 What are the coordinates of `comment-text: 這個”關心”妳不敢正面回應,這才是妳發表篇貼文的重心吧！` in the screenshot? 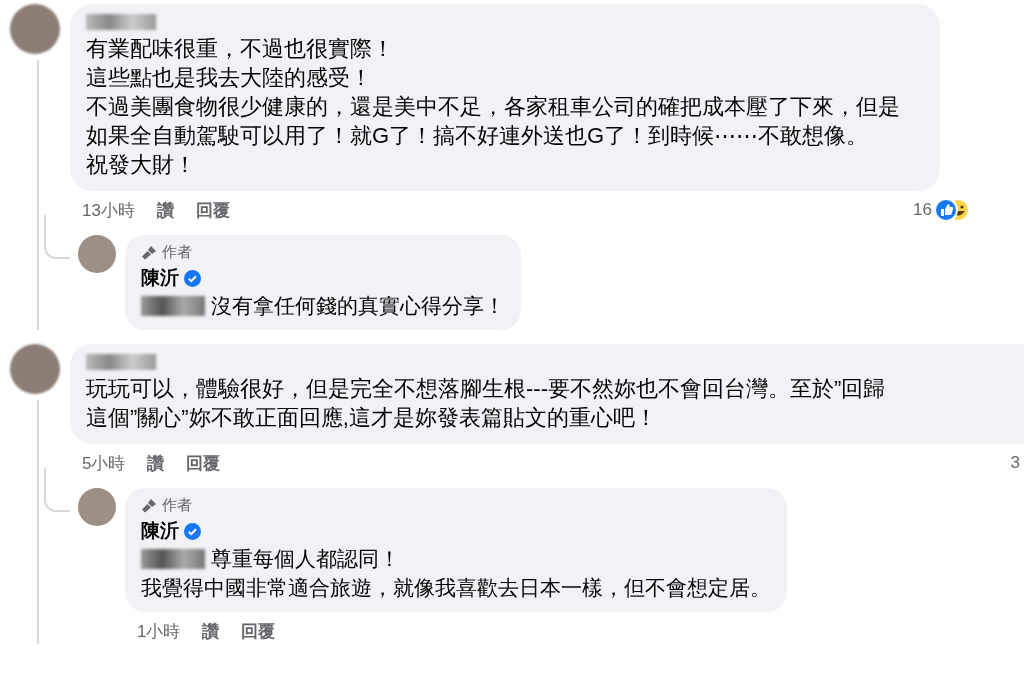 It's located at (372, 418).